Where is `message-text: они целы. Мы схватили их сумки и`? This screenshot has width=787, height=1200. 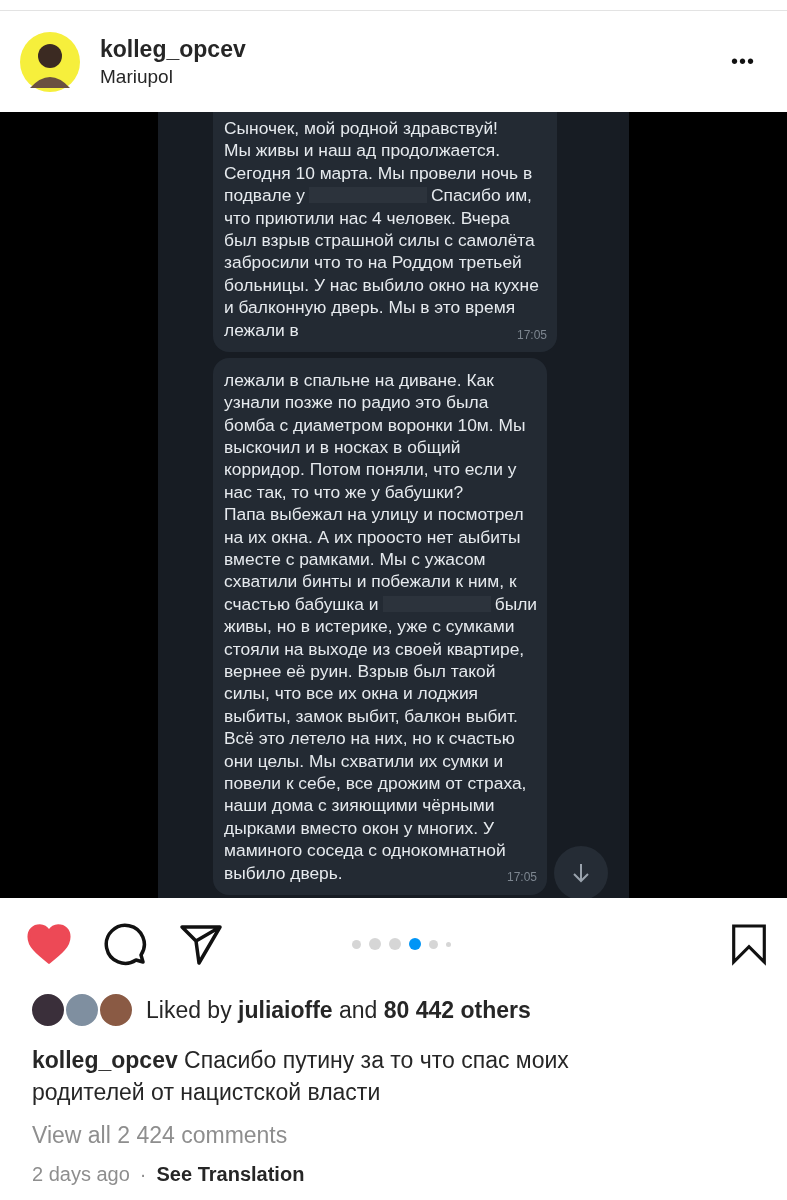 message-text: они целы. Мы схватили их сумки и is located at coordinates (364, 760).